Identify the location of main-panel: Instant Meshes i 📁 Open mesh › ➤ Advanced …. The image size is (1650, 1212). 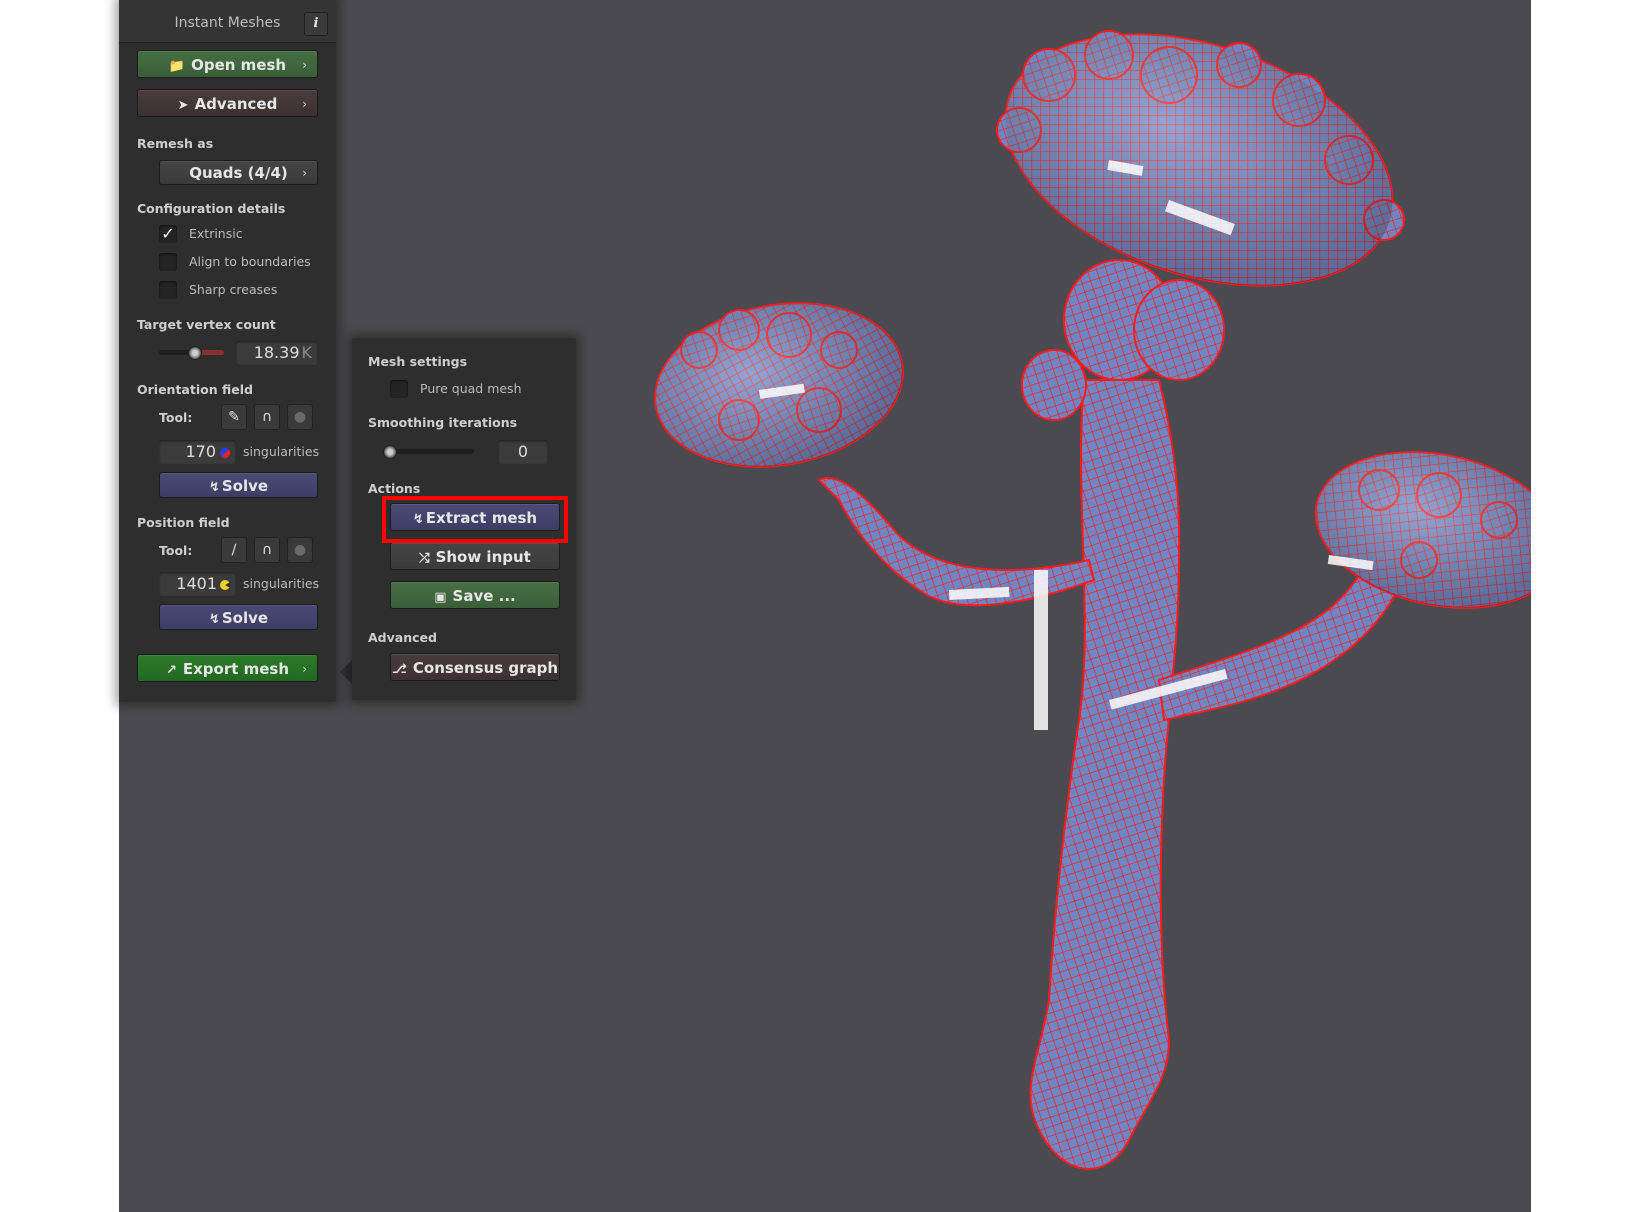
(227, 351).